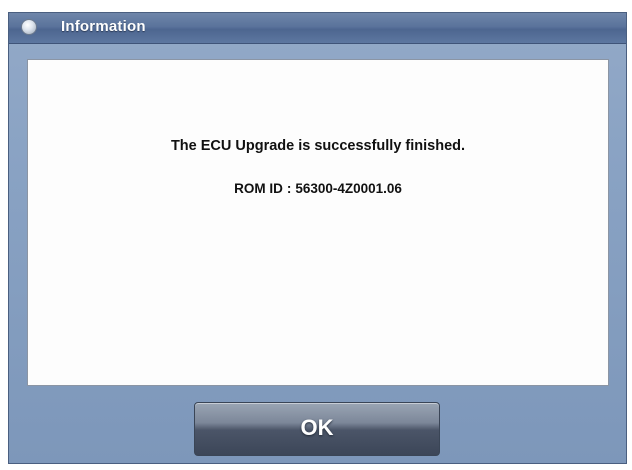  I want to click on ok-button-label: OK, so click(317, 427).